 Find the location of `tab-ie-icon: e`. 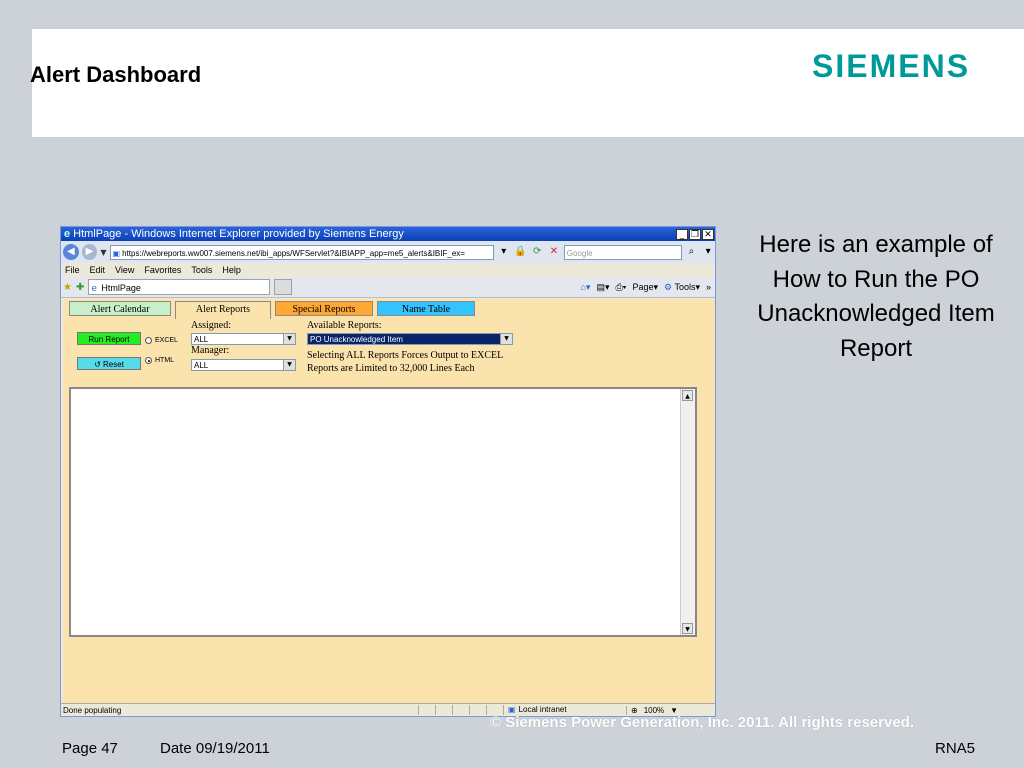

tab-ie-icon: e is located at coordinates (94, 289).